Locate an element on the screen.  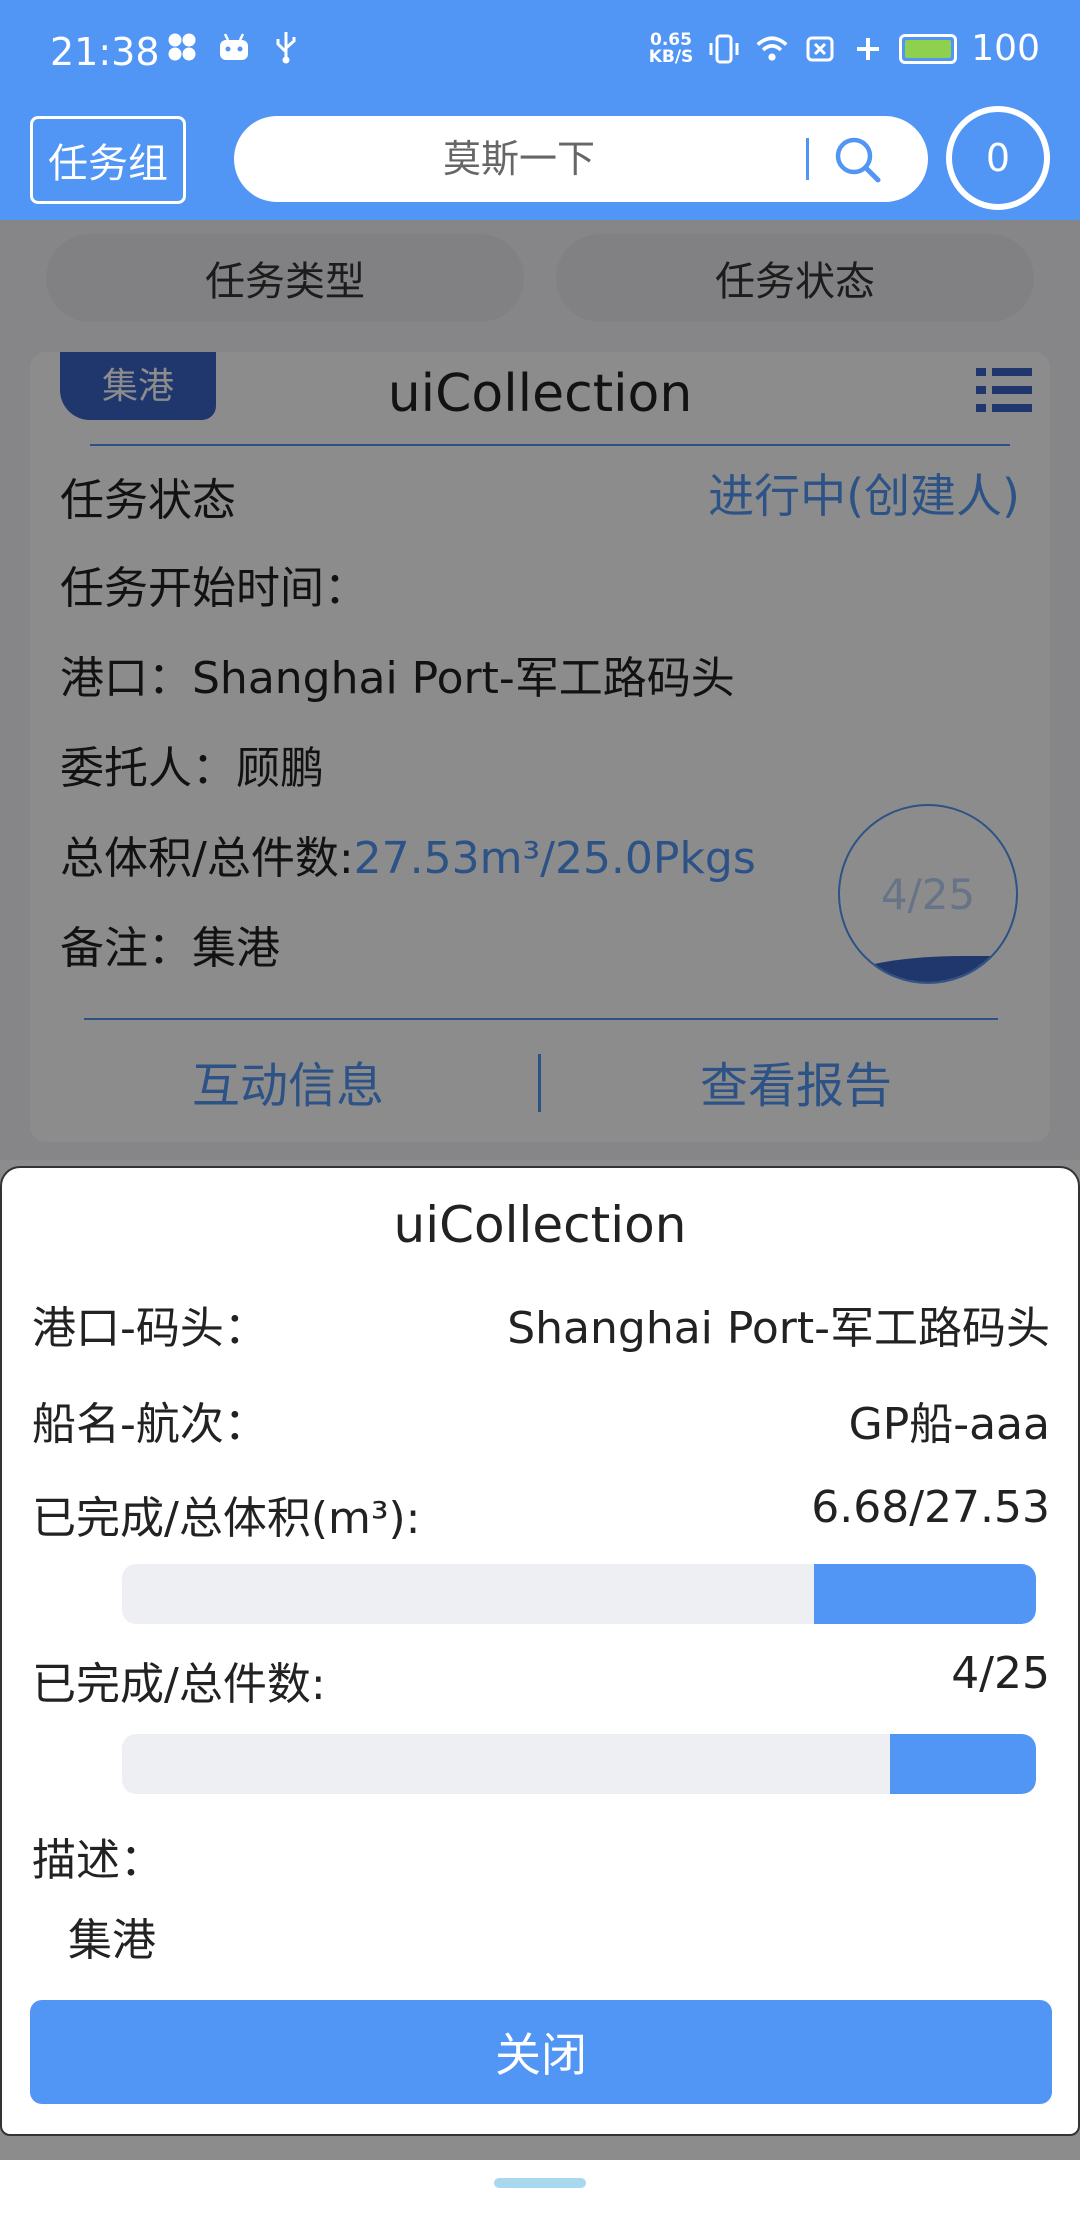
description-label: 描述： is located at coordinates (98, 1860).